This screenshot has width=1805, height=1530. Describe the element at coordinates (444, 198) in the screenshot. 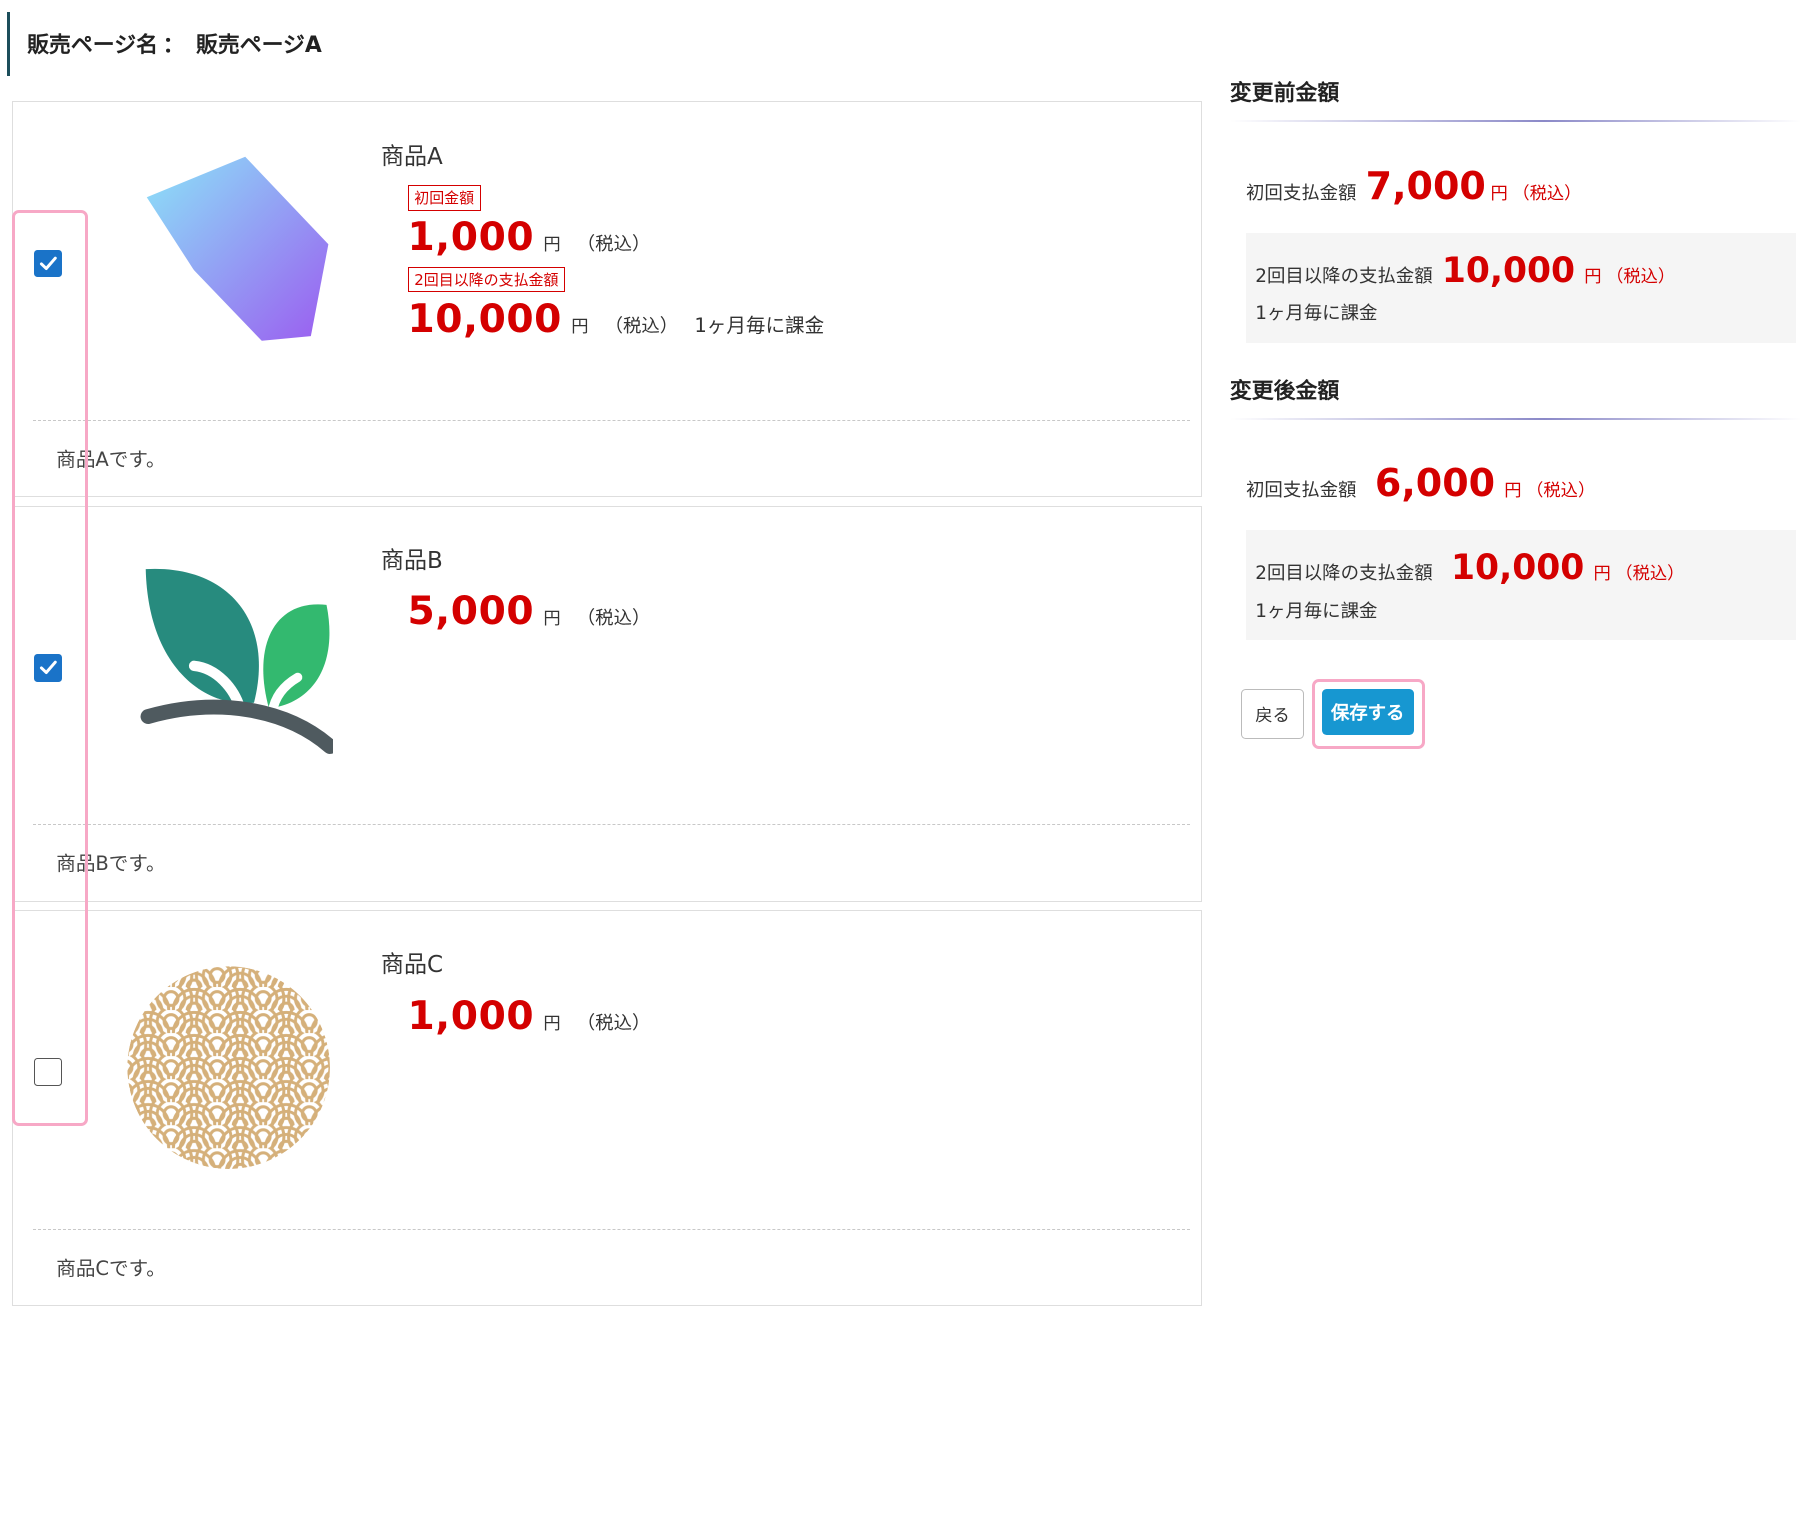

I see `first-price-badge: 初回金額` at that location.